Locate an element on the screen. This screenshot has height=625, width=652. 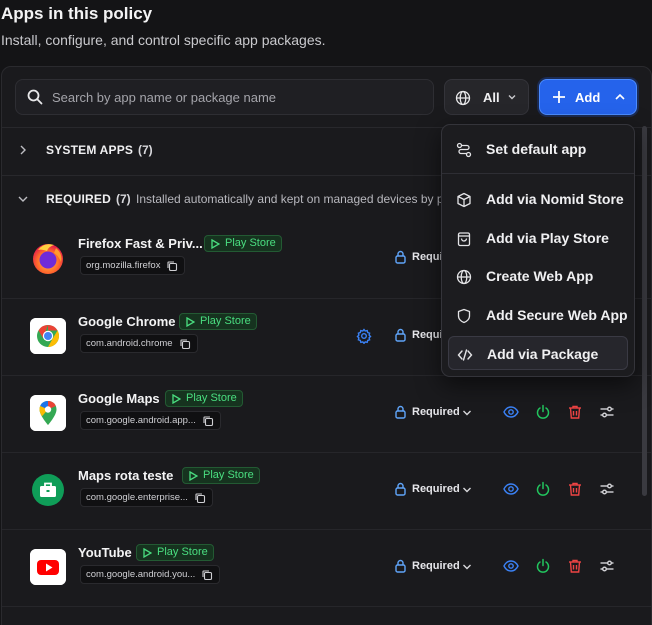
search-input is located at coordinates (237, 97).